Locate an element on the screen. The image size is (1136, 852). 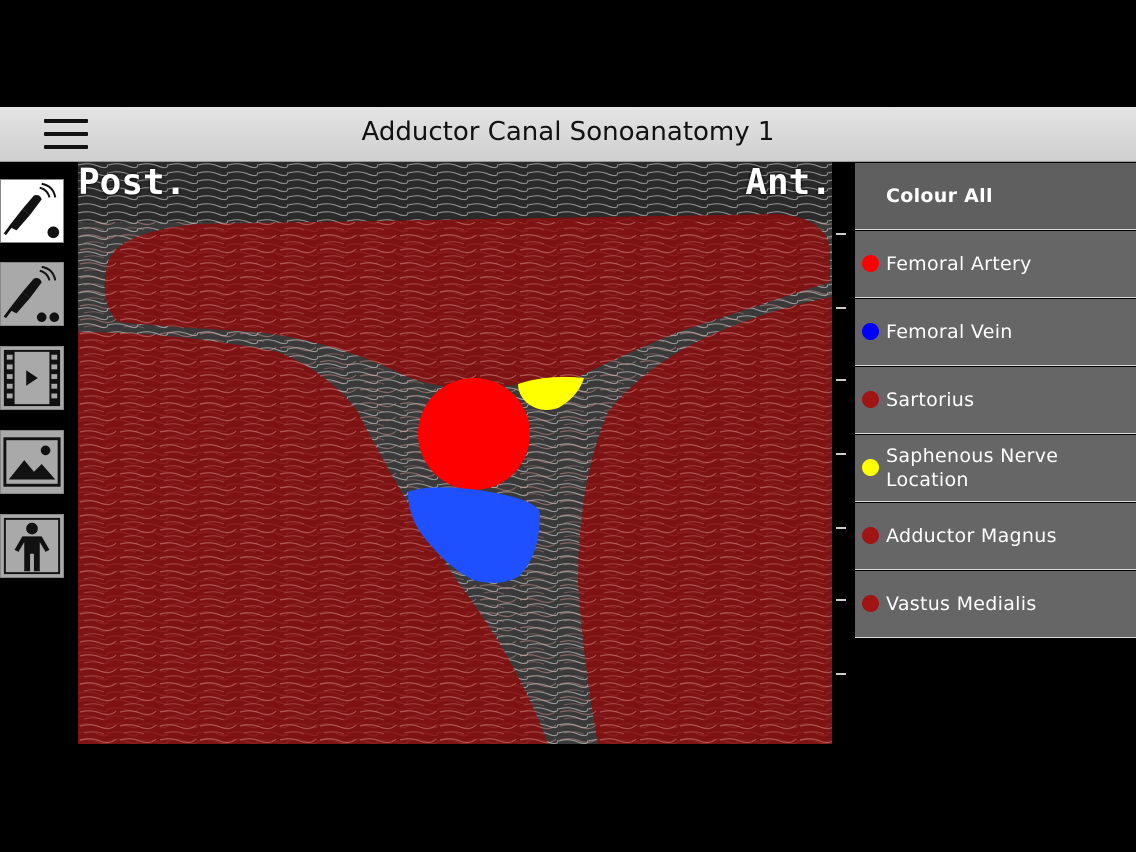
ultrasound-probe-icon is located at coordinates (32, 211).